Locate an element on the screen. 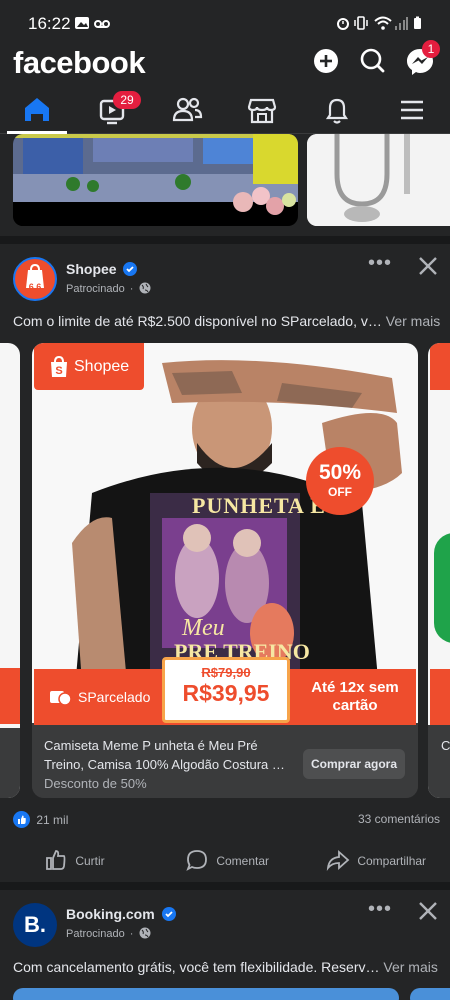 The width and height of the screenshot is (450, 1000). post-author-name: Shopee is located at coordinates (102, 269).